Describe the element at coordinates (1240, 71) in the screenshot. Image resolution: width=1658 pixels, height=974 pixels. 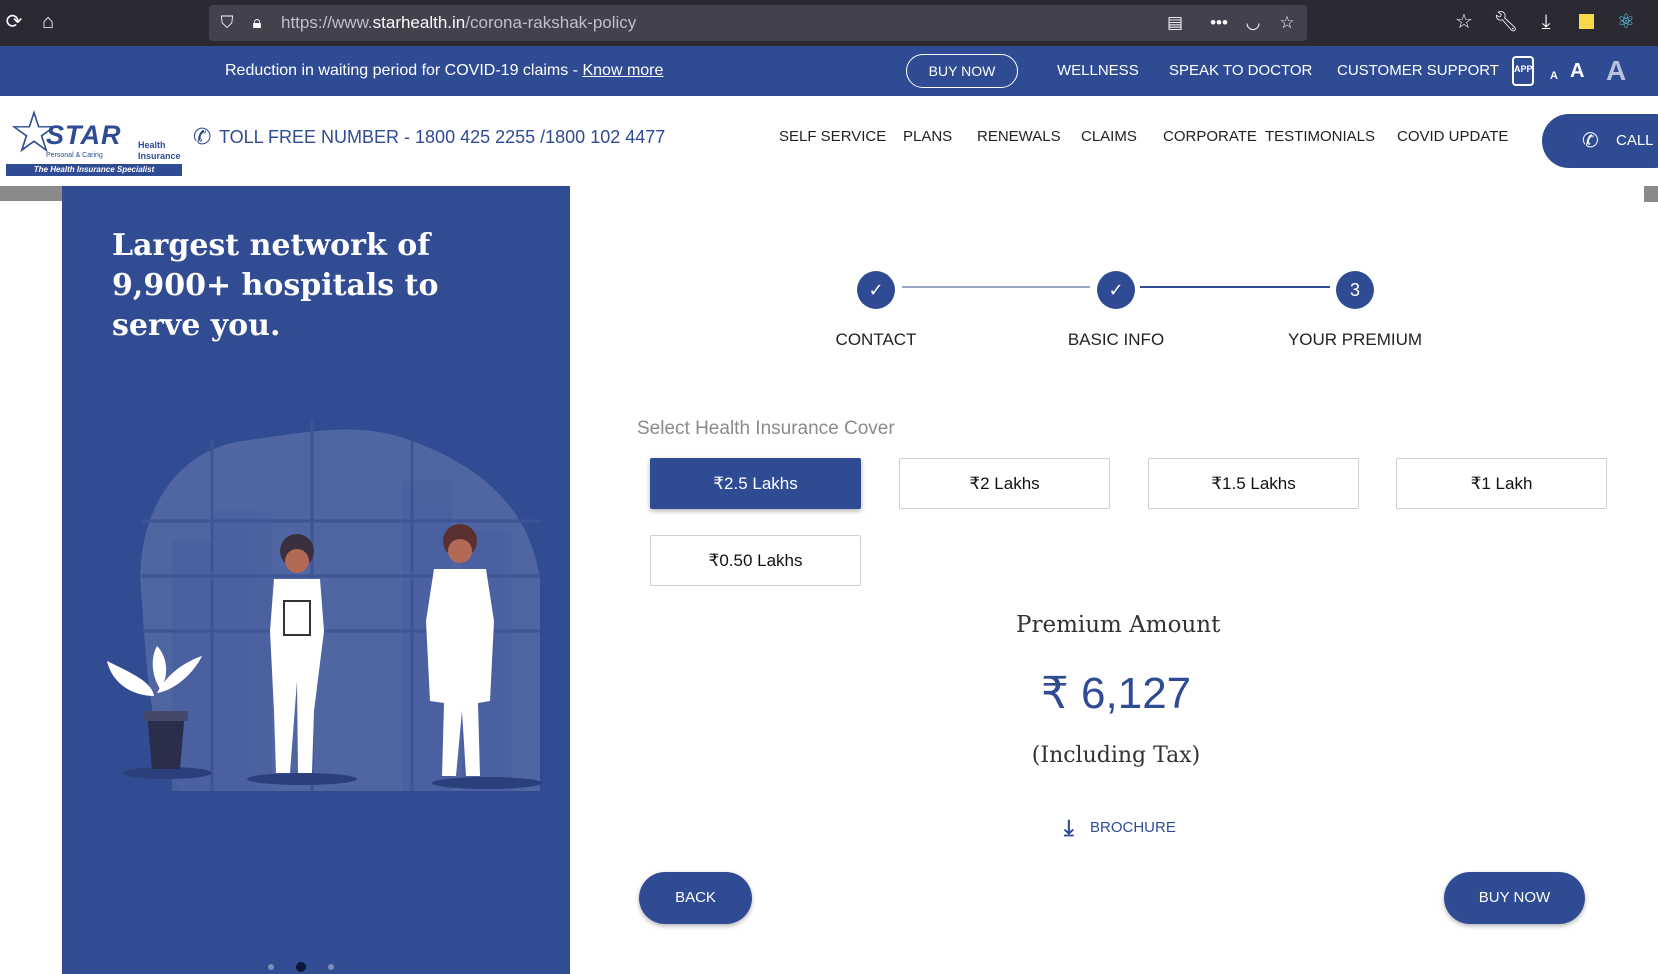
I see `speak-to-doctor-link: SPEAK TO DOCTOR` at that location.